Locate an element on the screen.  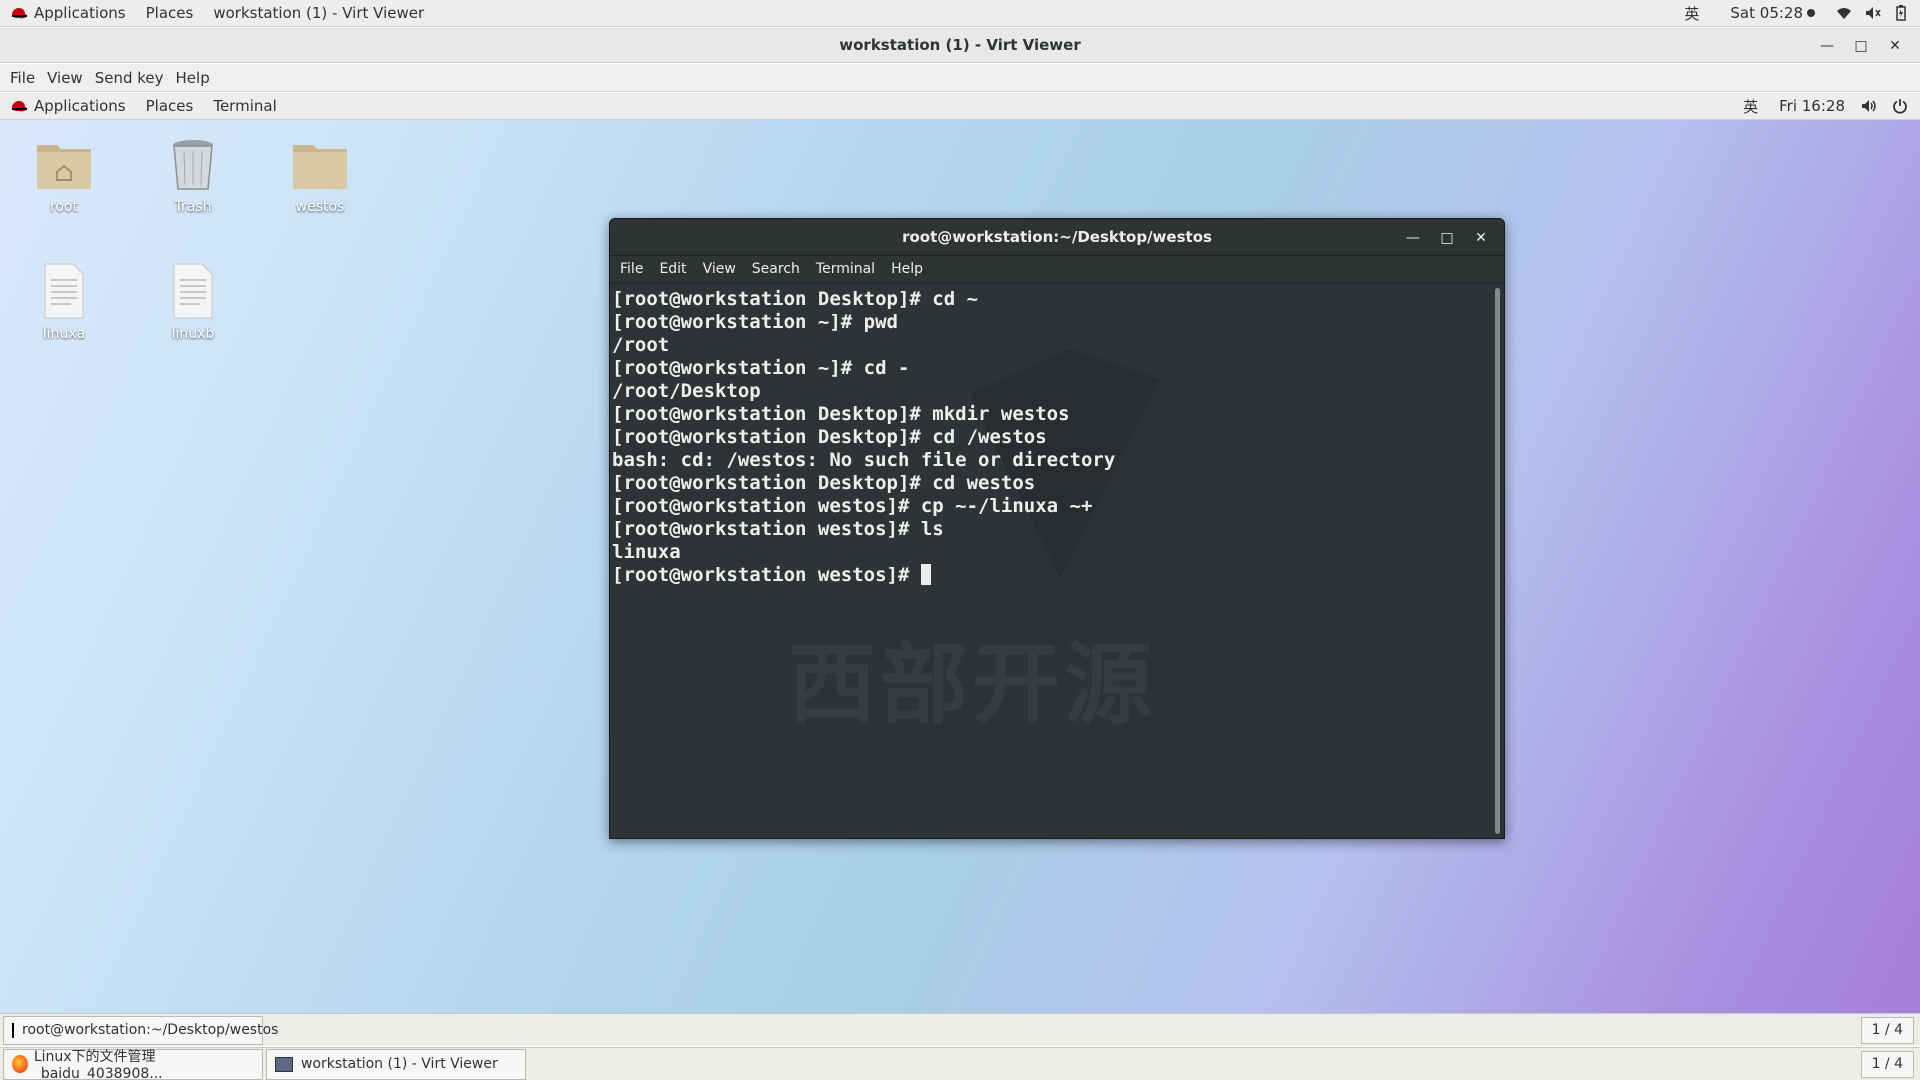
host-places-menu: Places is located at coordinates (170, 13).